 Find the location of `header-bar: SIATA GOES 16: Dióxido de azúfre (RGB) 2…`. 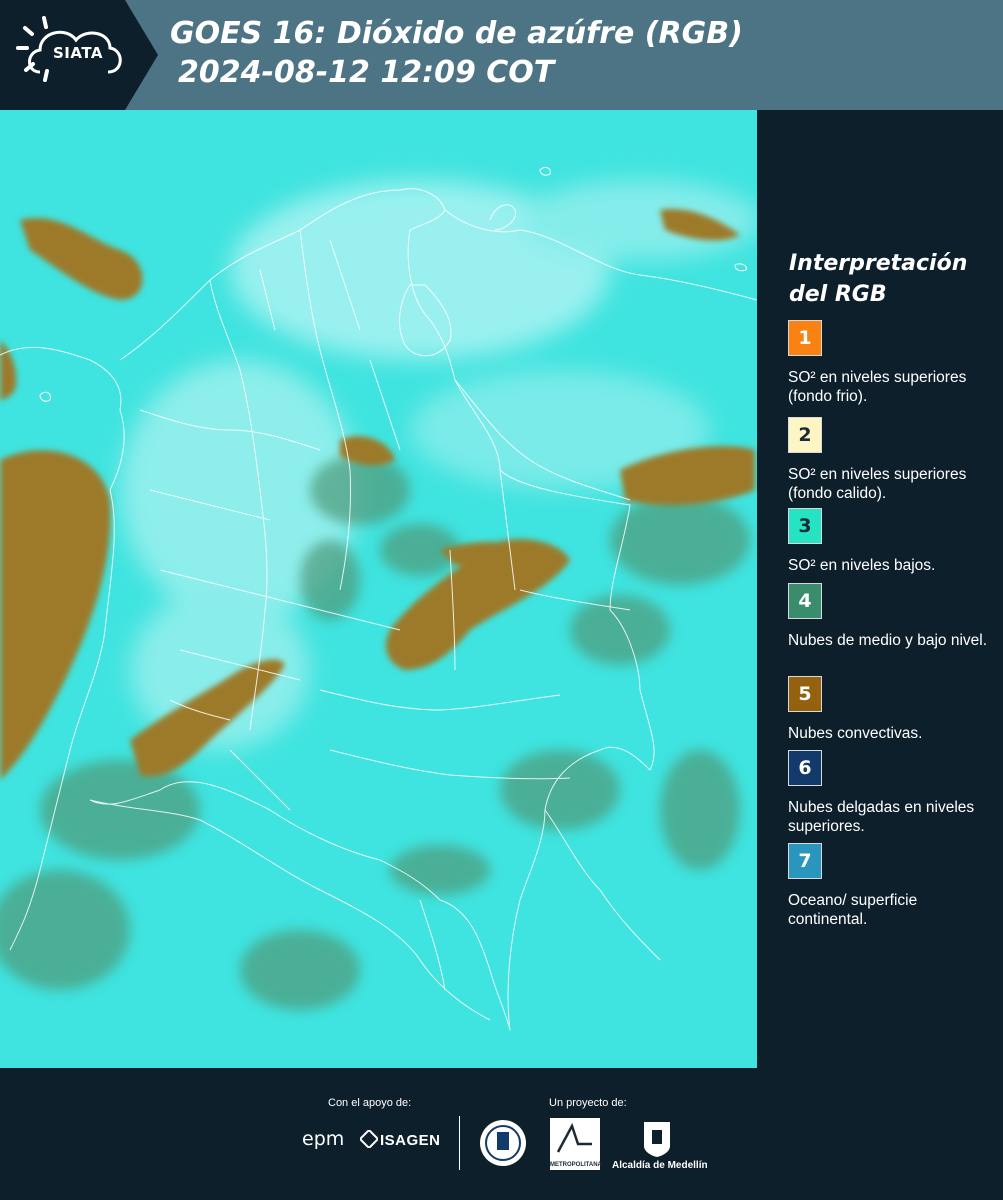

header-bar: SIATA GOES 16: Dióxido de azúfre (RGB) 2… is located at coordinates (501, 55).